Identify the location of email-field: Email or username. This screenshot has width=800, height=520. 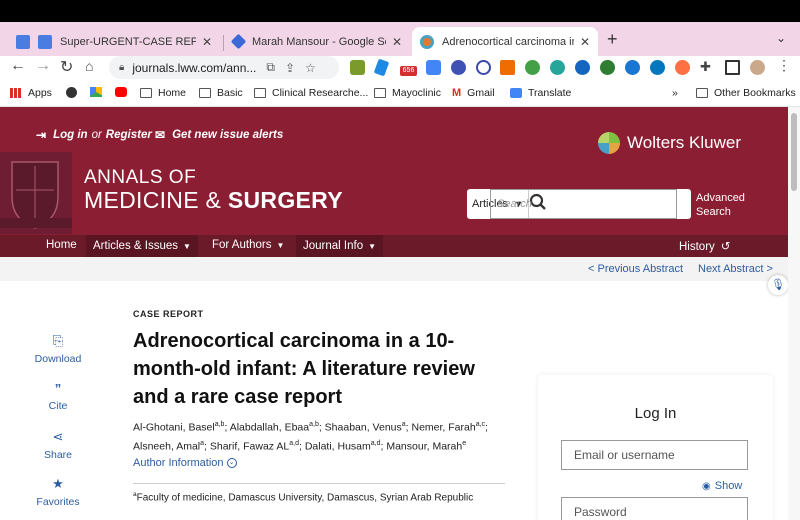
(654, 455).